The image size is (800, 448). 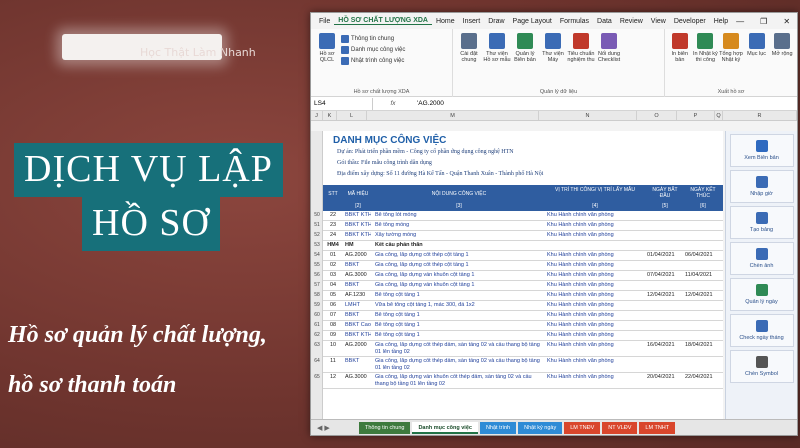 What do you see at coordinates (428, 103) in the screenshot?
I see `formula-input: 'AG.2000` at bounding box center [428, 103].